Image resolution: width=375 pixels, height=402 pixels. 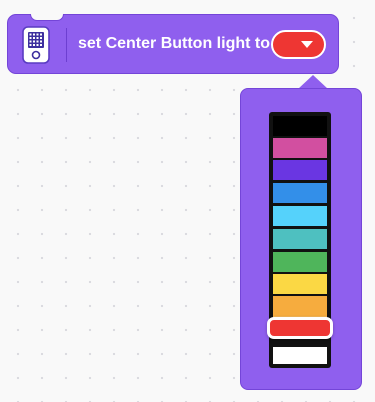 I want to click on set-light-block: set Center Button light to, so click(x=173, y=43).